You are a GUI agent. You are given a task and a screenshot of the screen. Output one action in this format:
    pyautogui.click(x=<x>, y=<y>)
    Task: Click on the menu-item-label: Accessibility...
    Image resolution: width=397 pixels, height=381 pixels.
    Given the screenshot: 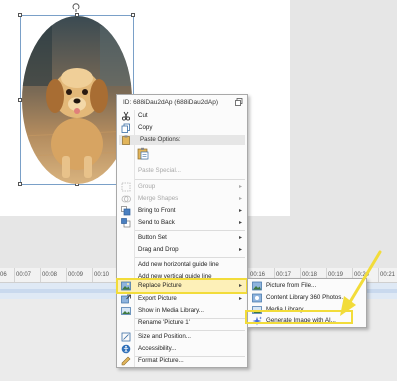 What is the action you would take?
    pyautogui.click(x=157, y=348)
    